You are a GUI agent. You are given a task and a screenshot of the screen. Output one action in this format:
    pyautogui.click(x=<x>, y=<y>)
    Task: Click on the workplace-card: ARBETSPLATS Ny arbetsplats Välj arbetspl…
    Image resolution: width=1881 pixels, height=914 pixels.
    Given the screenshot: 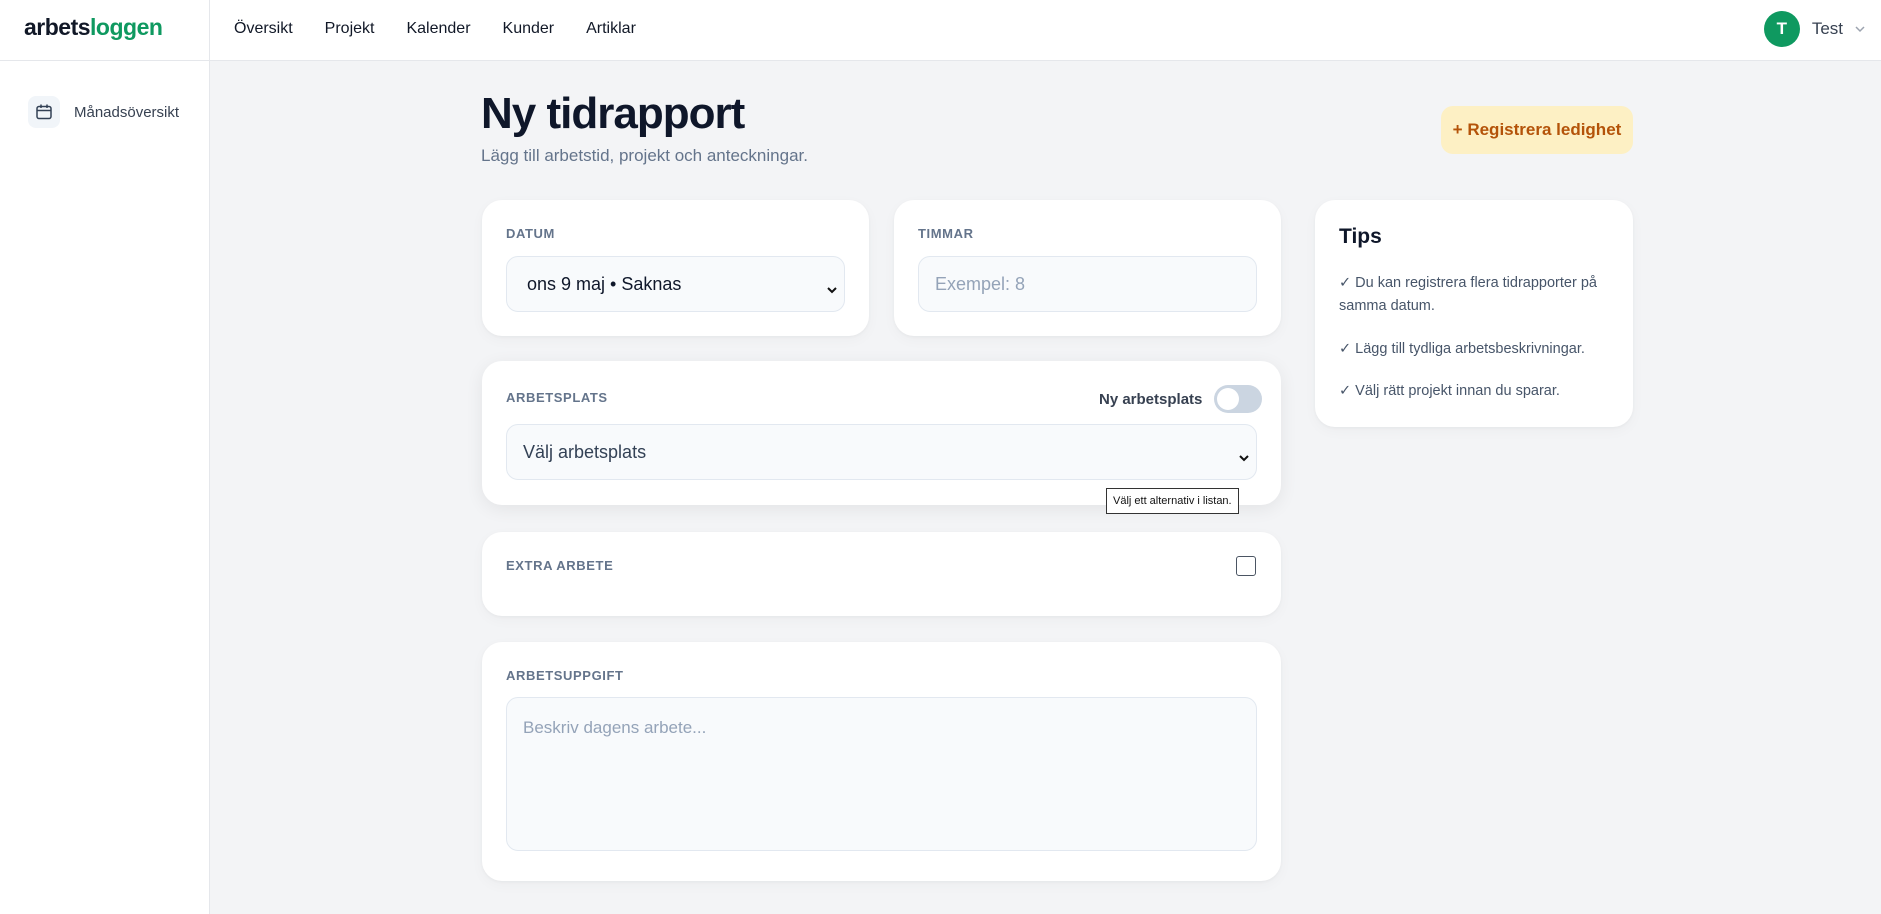 What is the action you would take?
    pyautogui.click(x=881, y=433)
    